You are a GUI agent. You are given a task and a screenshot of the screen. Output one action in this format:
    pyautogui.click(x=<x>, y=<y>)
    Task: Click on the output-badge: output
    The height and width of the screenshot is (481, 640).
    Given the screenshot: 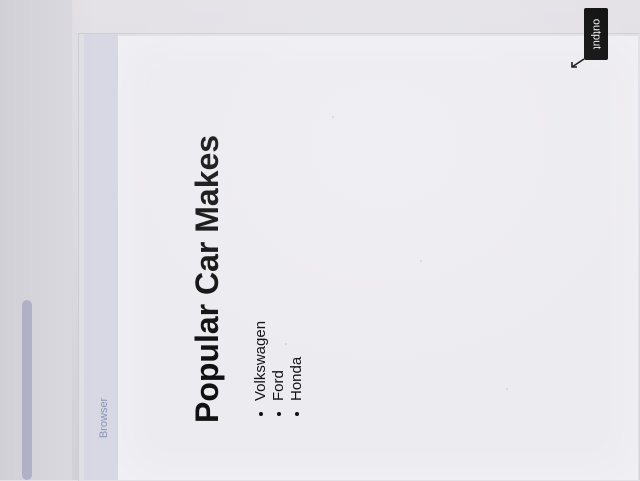 What is the action you would take?
    pyautogui.click(x=596, y=34)
    